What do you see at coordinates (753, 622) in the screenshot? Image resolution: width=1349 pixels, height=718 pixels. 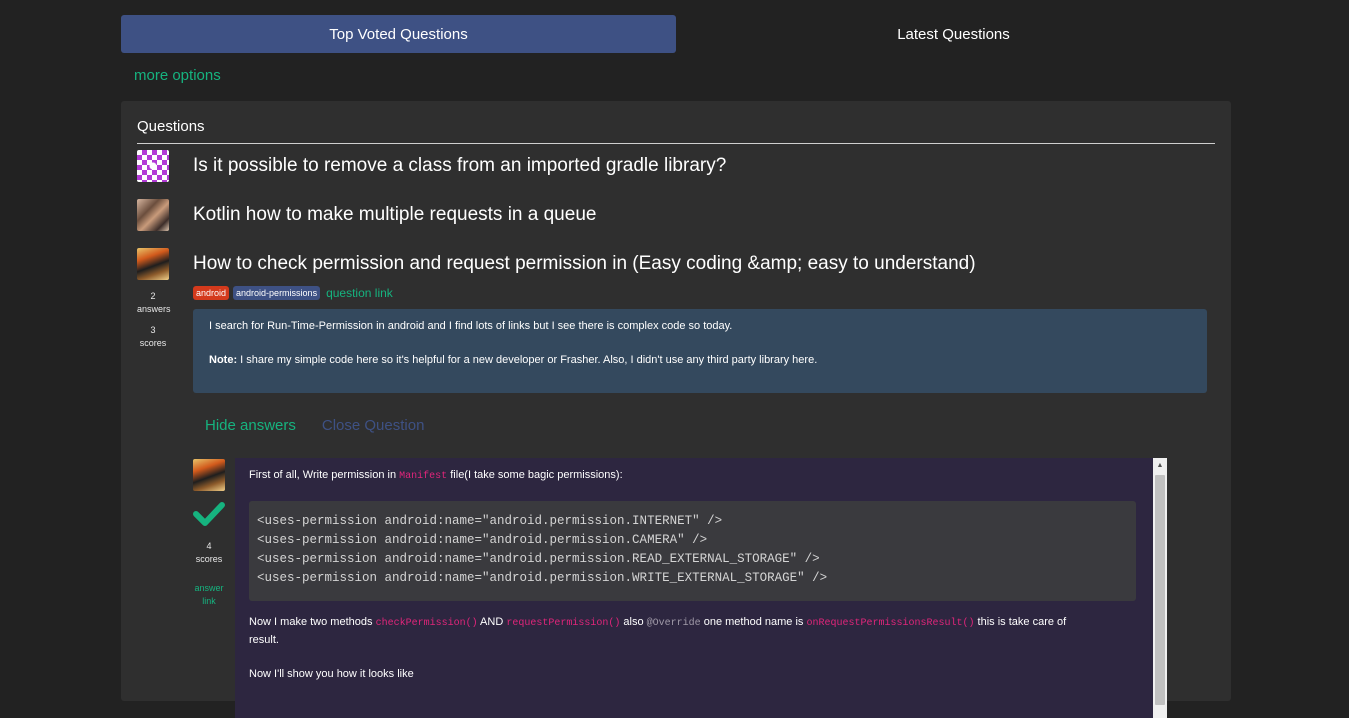 I see `answer-text: one method name is` at bounding box center [753, 622].